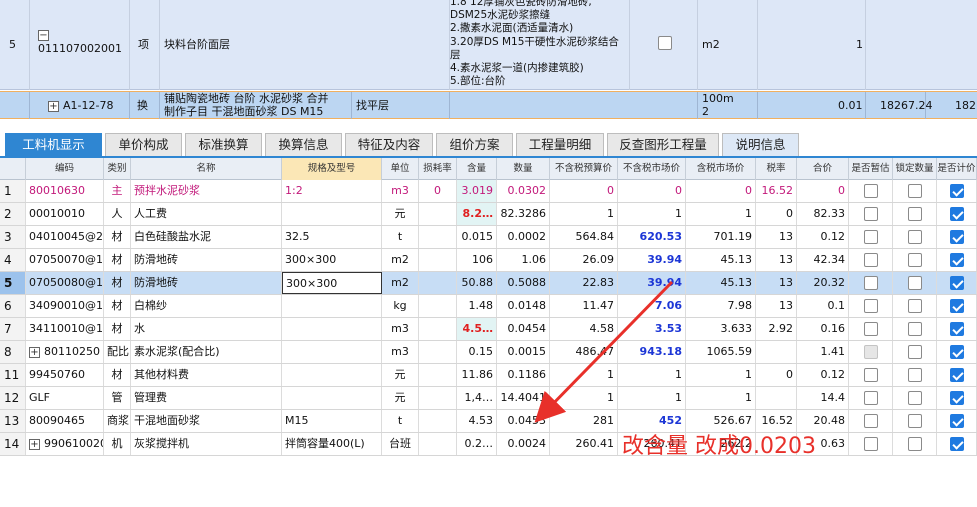  I want to click on cell-code: 07050070@1, so click(65, 260).